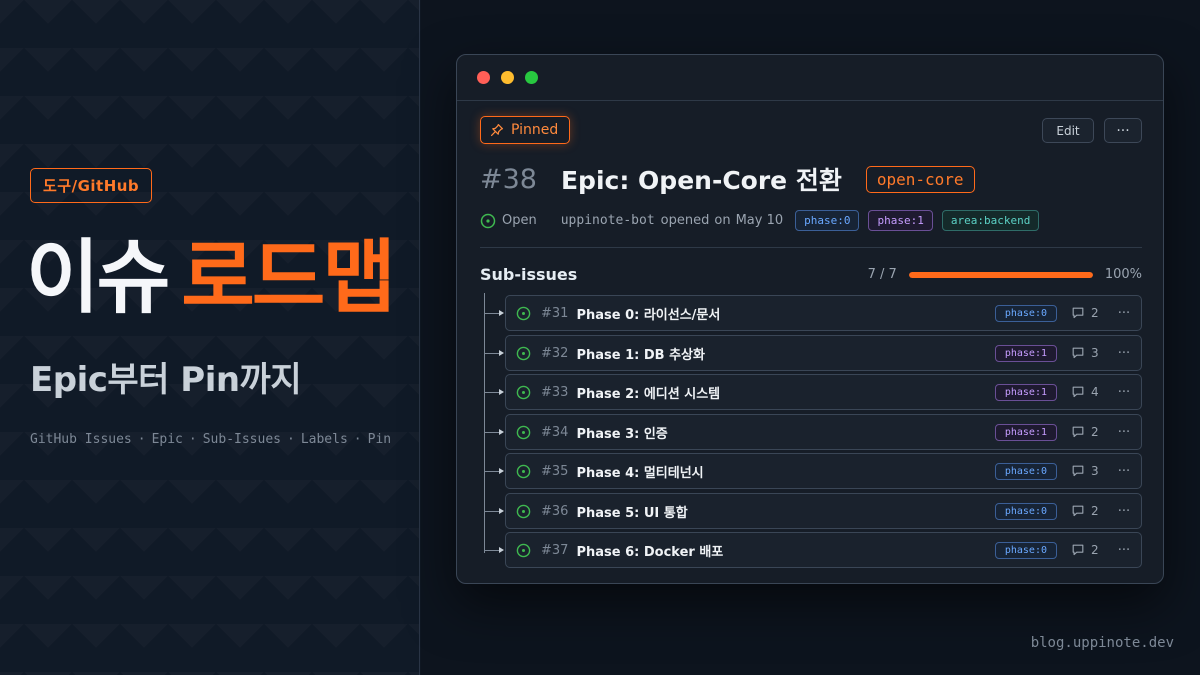  I want to click on sub-issue-title: Phase 2: 에디션 시스템, so click(648, 392).